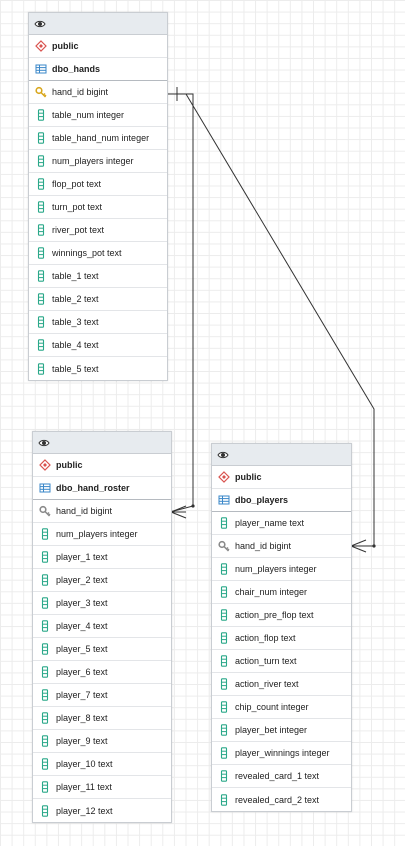 The width and height of the screenshot is (405, 846). What do you see at coordinates (266, 661) in the screenshot?
I see `column-label: action_turn text` at bounding box center [266, 661].